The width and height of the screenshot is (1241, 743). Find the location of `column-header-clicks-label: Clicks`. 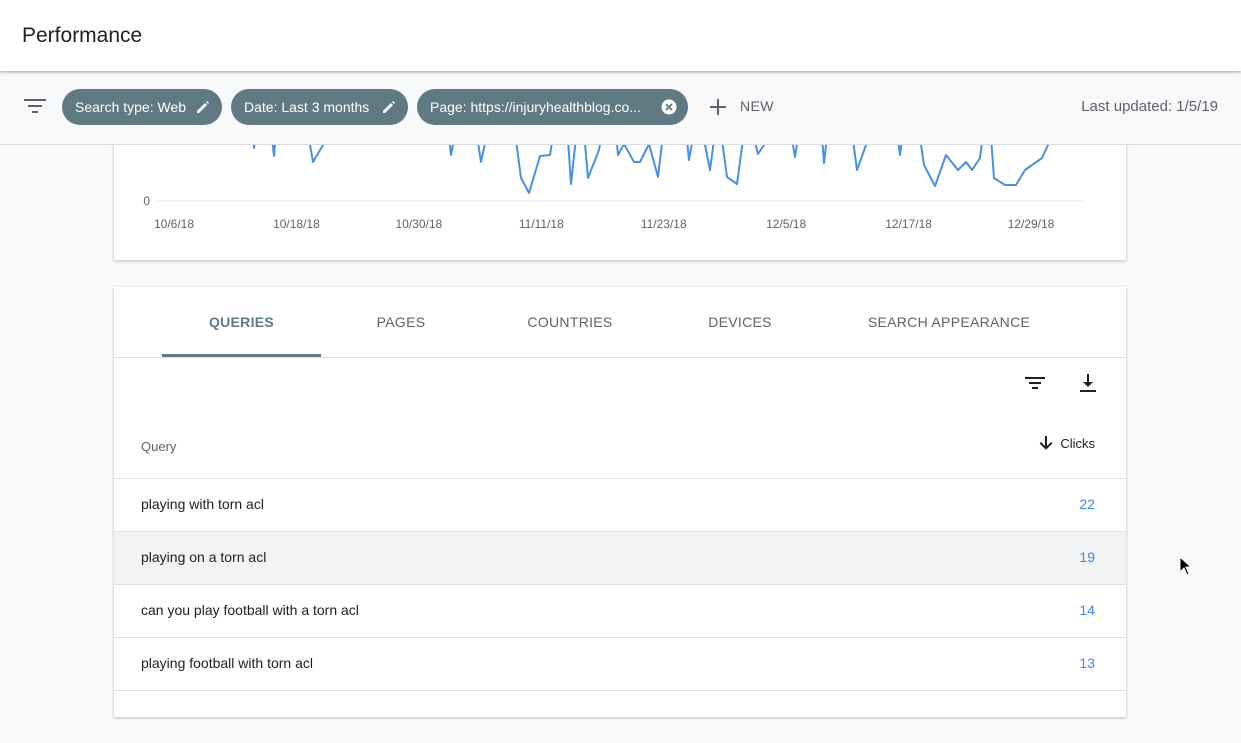

column-header-clicks-label: Clicks is located at coordinates (1077, 443).